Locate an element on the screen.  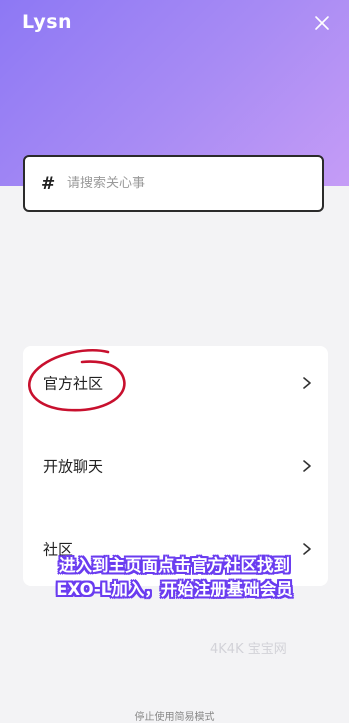
subtitle-line-1: 进入到主页面点击官方社区找到 is located at coordinates (174, 565).